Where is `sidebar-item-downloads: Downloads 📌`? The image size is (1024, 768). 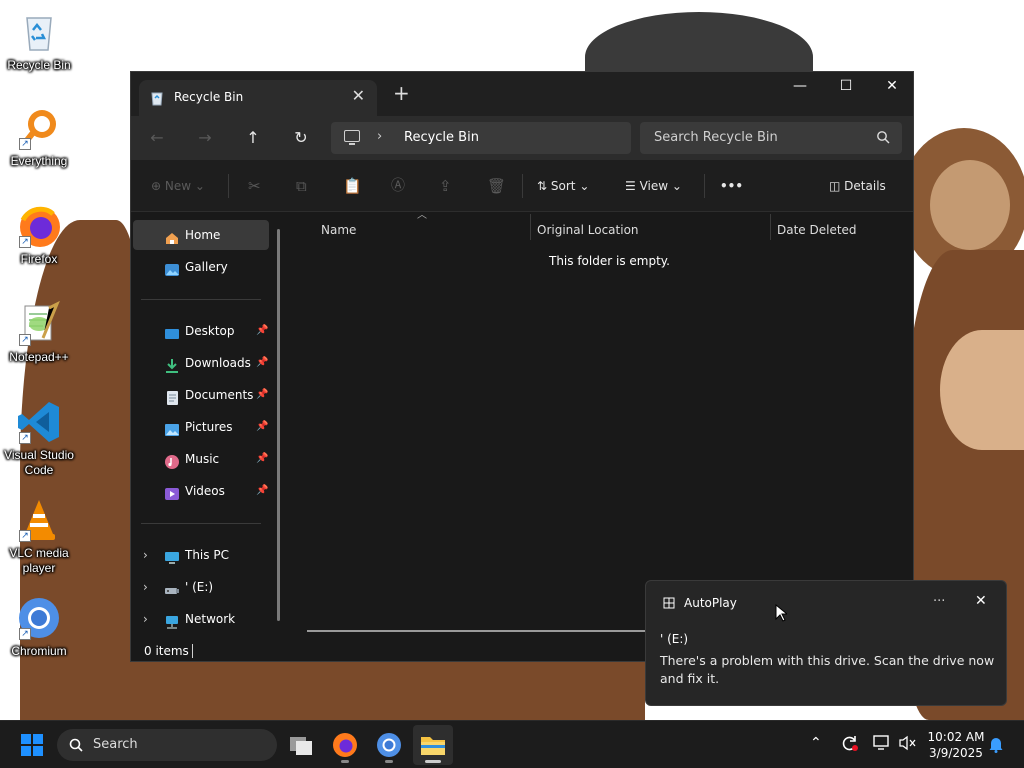 sidebar-item-downloads: Downloads 📌 is located at coordinates (201, 363).